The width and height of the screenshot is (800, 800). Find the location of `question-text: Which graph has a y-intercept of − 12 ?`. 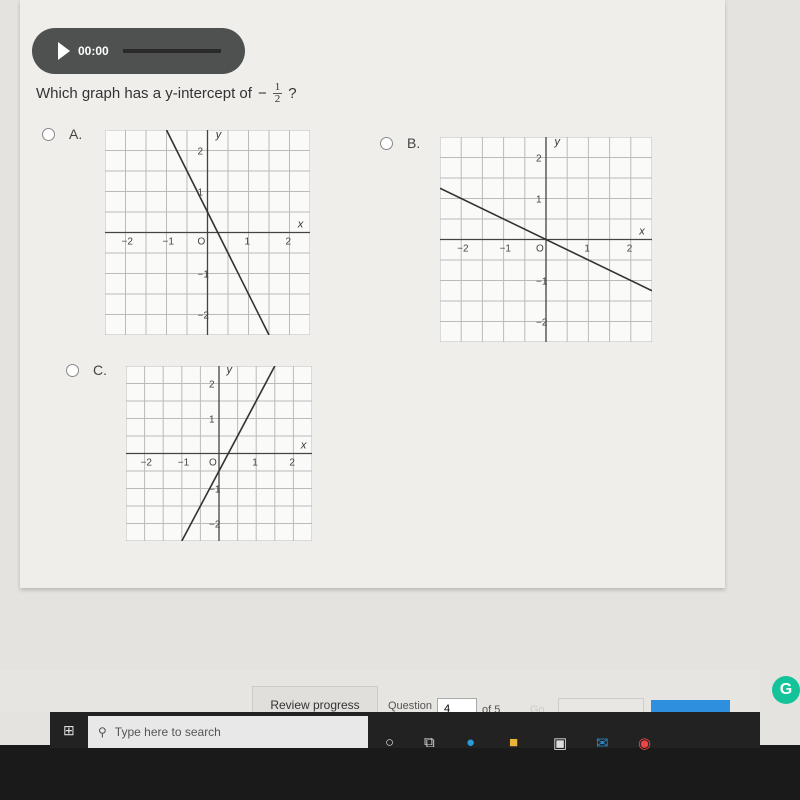

question-text: Which graph has a y-intercept of − 12 ? is located at coordinates (166, 93).